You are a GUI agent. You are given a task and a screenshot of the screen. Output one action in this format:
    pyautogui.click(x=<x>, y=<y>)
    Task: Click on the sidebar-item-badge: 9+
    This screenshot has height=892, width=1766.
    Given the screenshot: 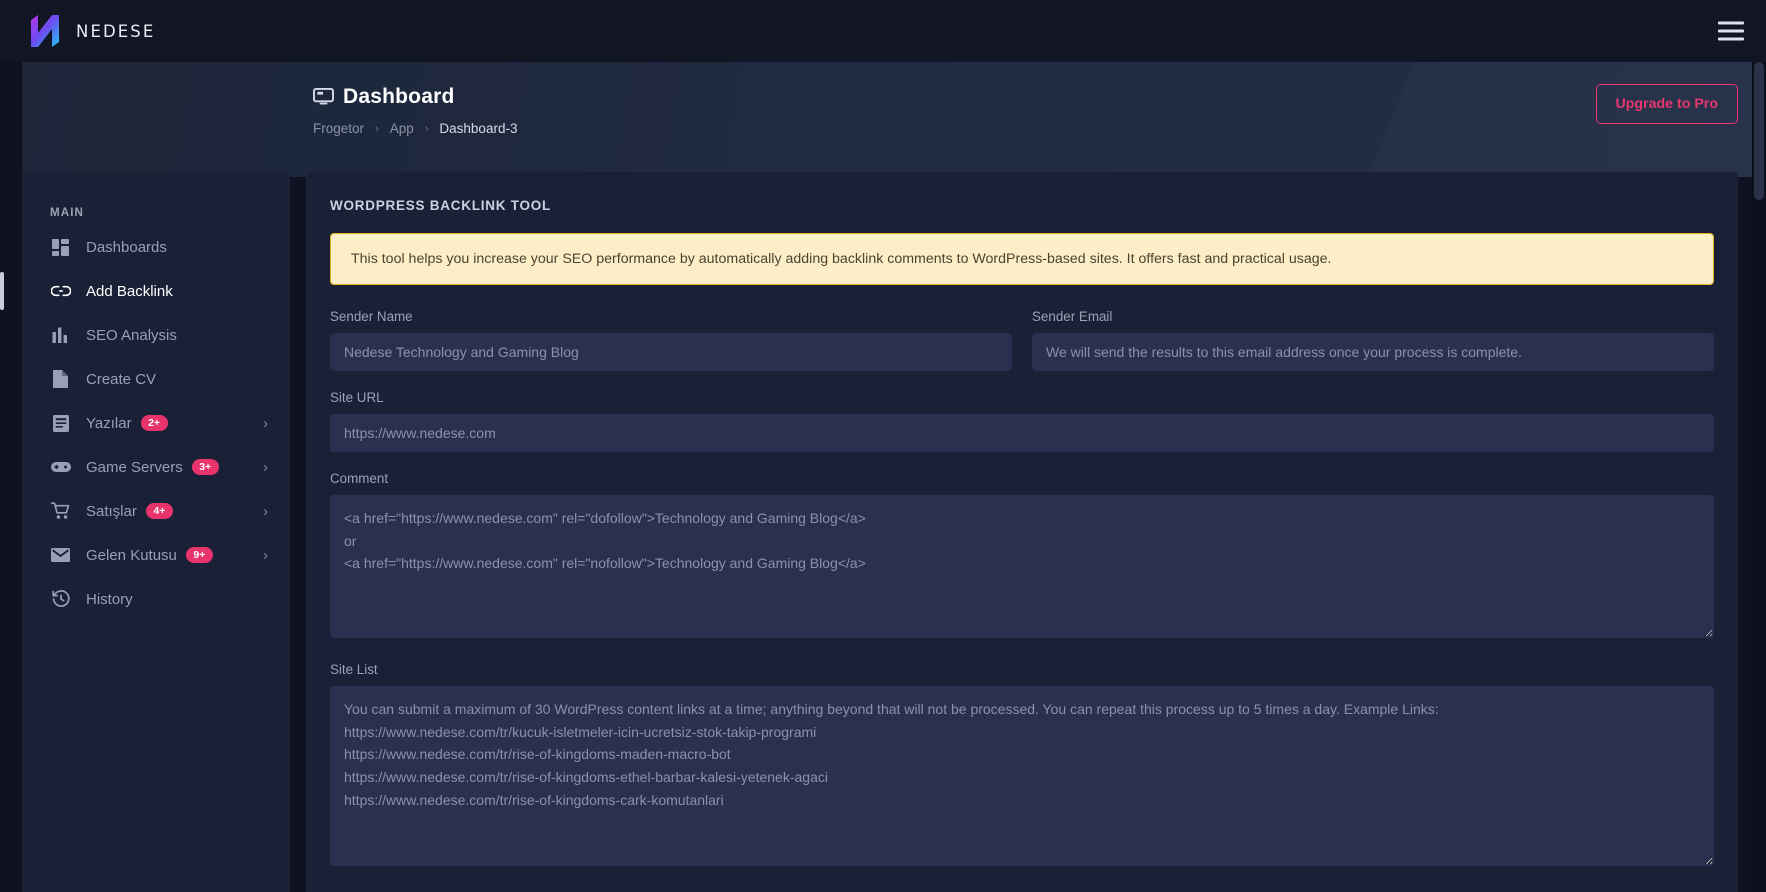 What is the action you would take?
    pyautogui.click(x=199, y=555)
    